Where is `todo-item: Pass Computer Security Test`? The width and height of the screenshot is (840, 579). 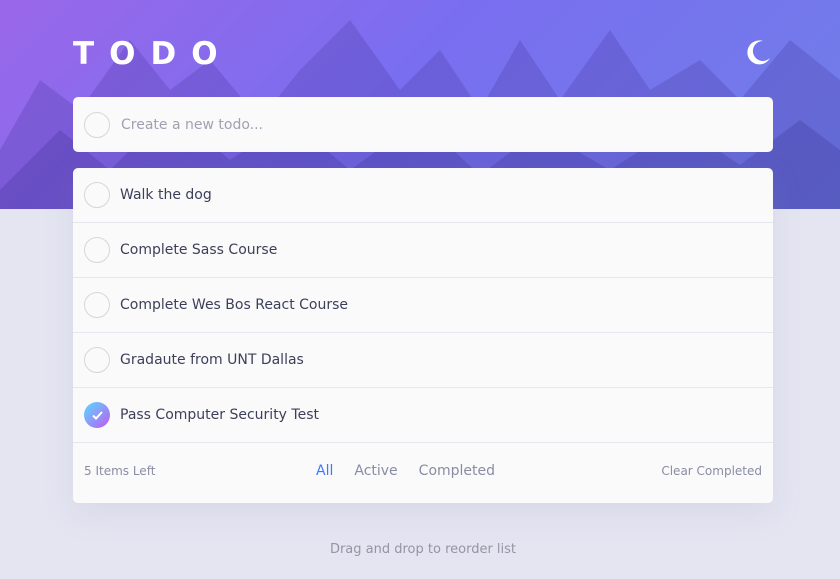
todo-item: Pass Computer Security Test is located at coordinates (423, 415).